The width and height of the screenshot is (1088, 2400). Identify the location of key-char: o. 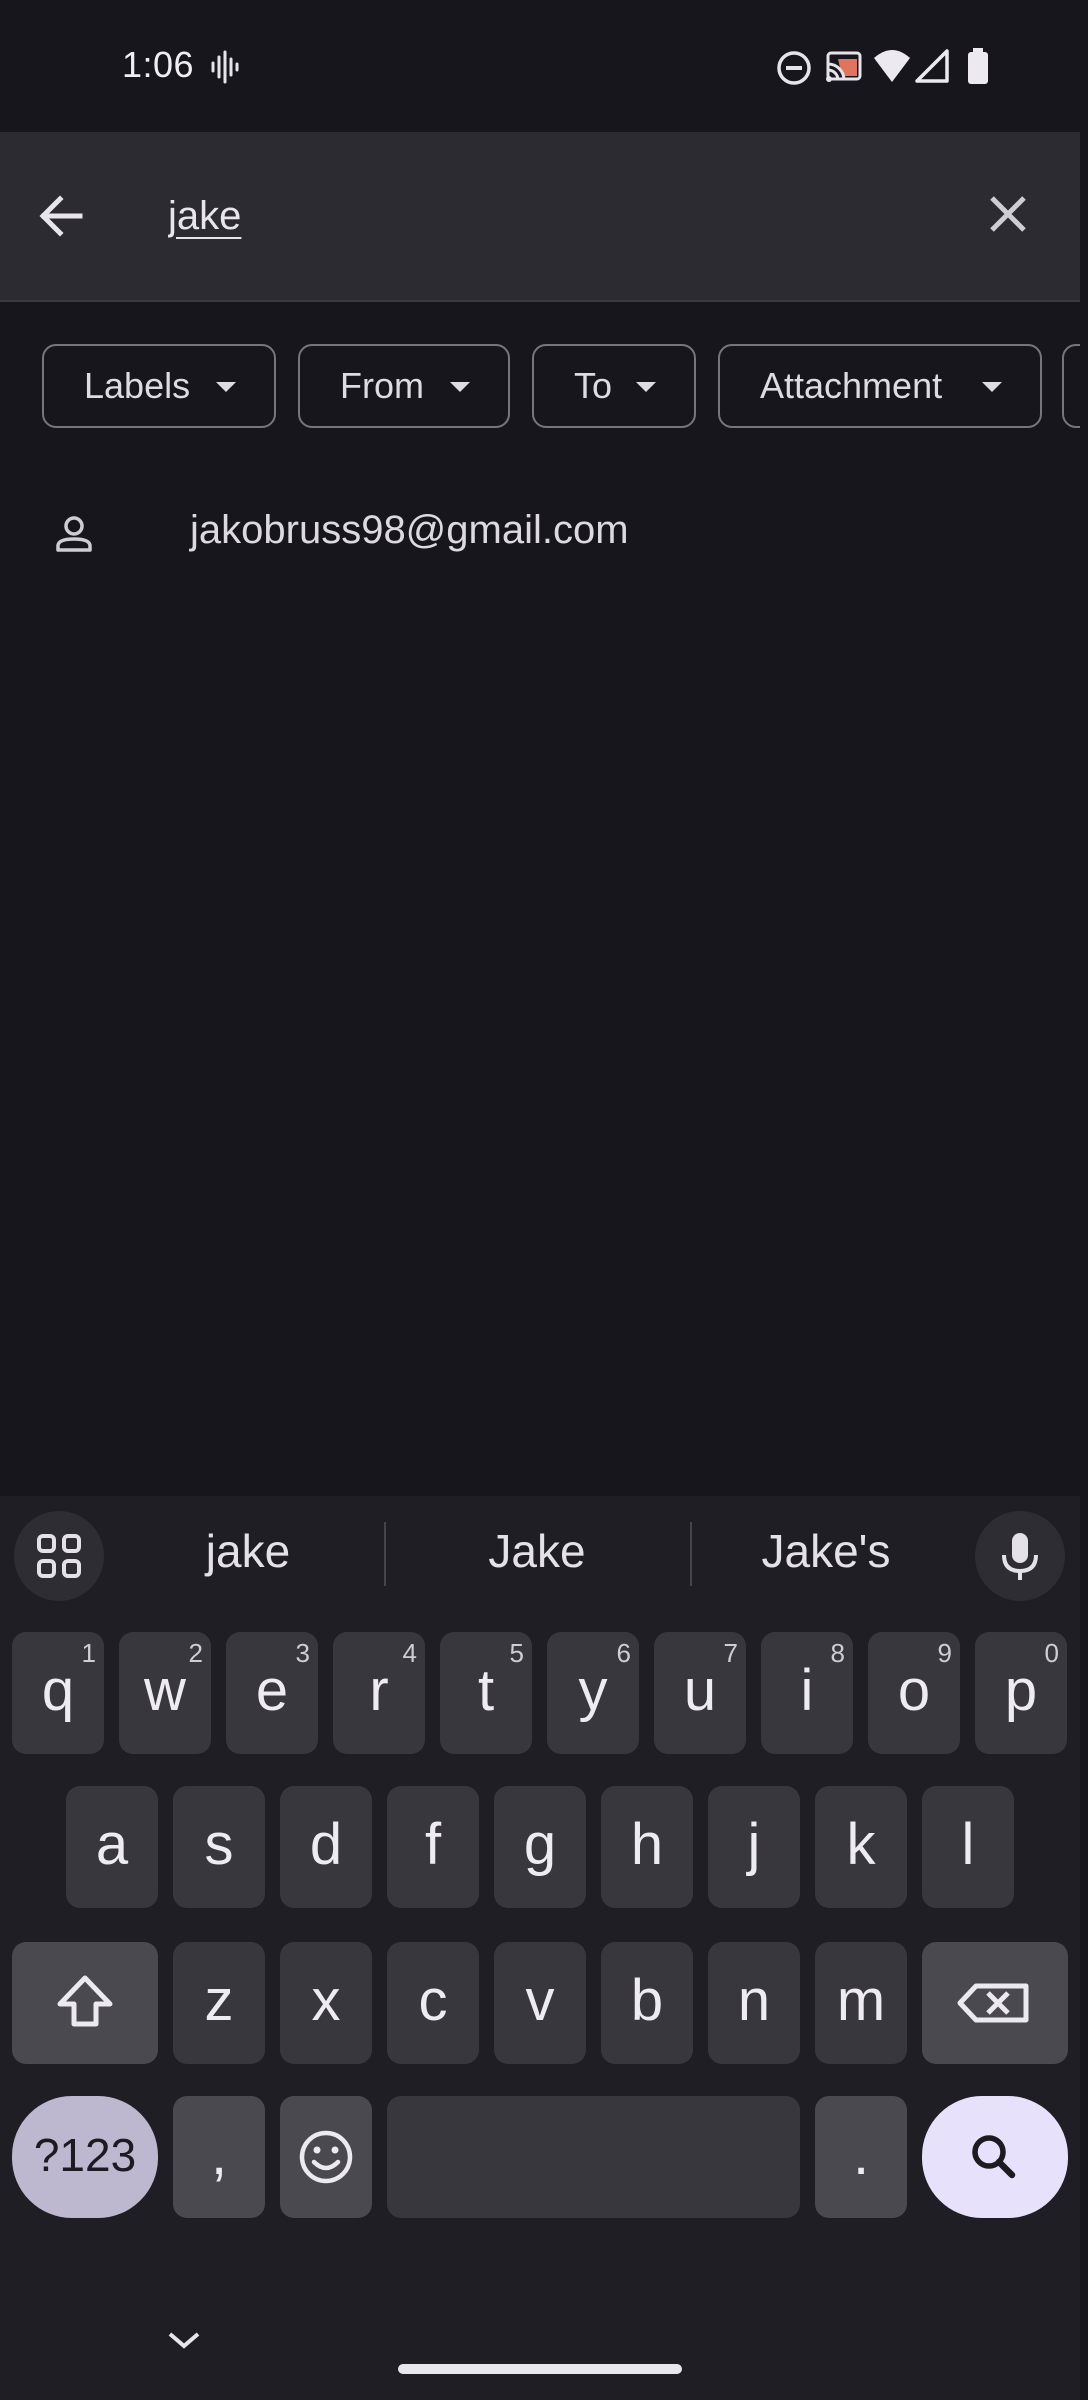
(914, 1690).